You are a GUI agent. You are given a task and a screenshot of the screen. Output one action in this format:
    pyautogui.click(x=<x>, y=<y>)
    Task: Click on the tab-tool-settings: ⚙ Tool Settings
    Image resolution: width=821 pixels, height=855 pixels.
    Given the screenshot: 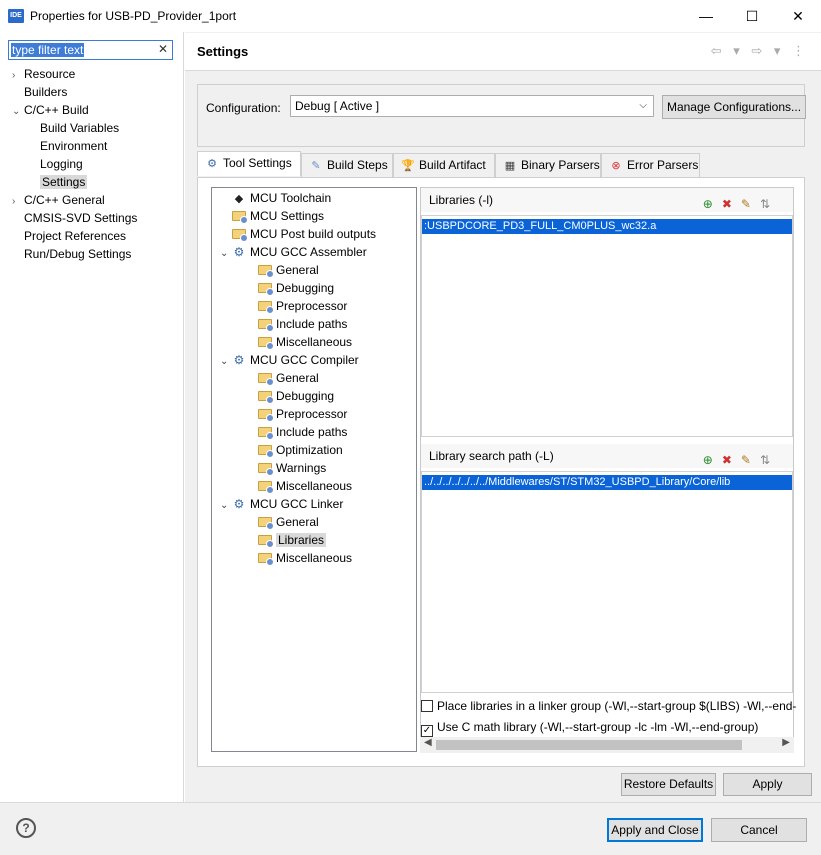 What is the action you would take?
    pyautogui.click(x=249, y=163)
    